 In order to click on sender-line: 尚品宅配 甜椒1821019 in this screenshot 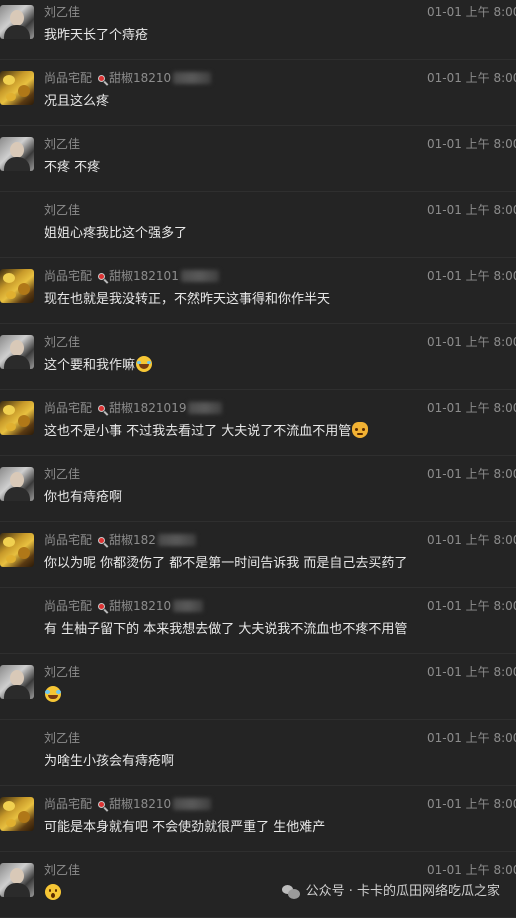, I will do `click(133, 408)`.